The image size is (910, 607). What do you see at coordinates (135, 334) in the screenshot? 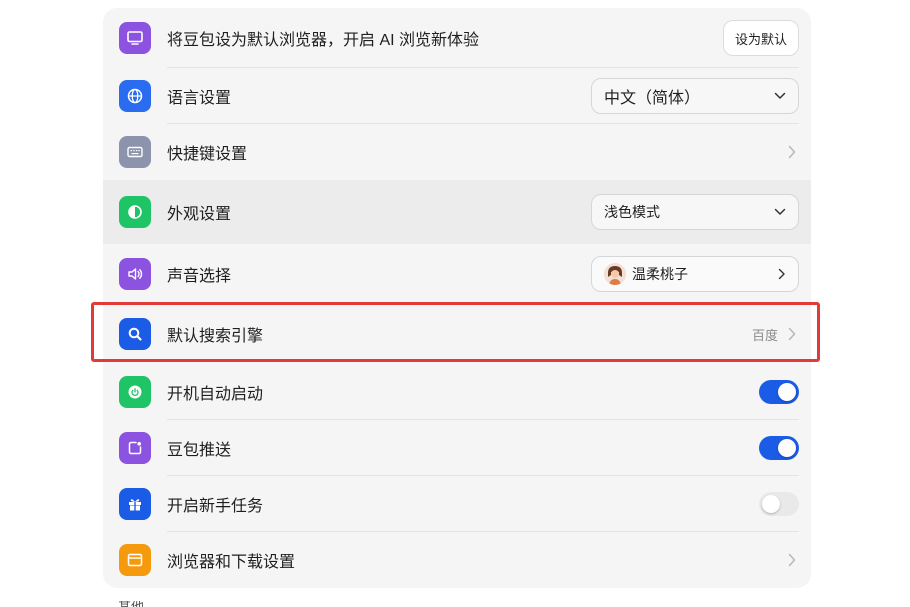
I see `search-icon` at bounding box center [135, 334].